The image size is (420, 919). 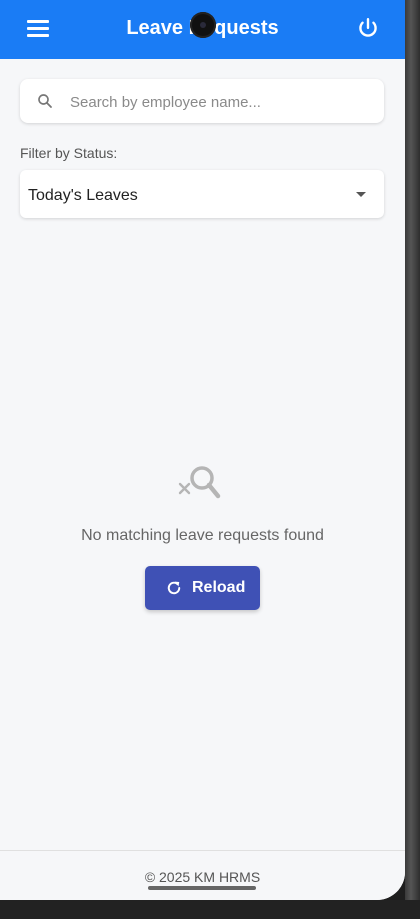 I want to click on empty-state-message: No matching leave requests found, so click(x=202, y=535).